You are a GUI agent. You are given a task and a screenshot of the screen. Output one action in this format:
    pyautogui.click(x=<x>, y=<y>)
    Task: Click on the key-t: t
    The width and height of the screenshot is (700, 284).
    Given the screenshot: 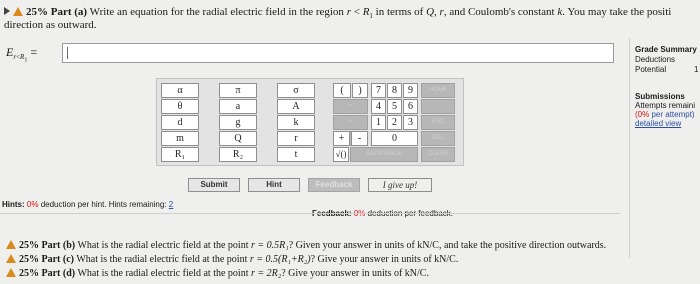 What is the action you would take?
    pyautogui.click(x=296, y=154)
    